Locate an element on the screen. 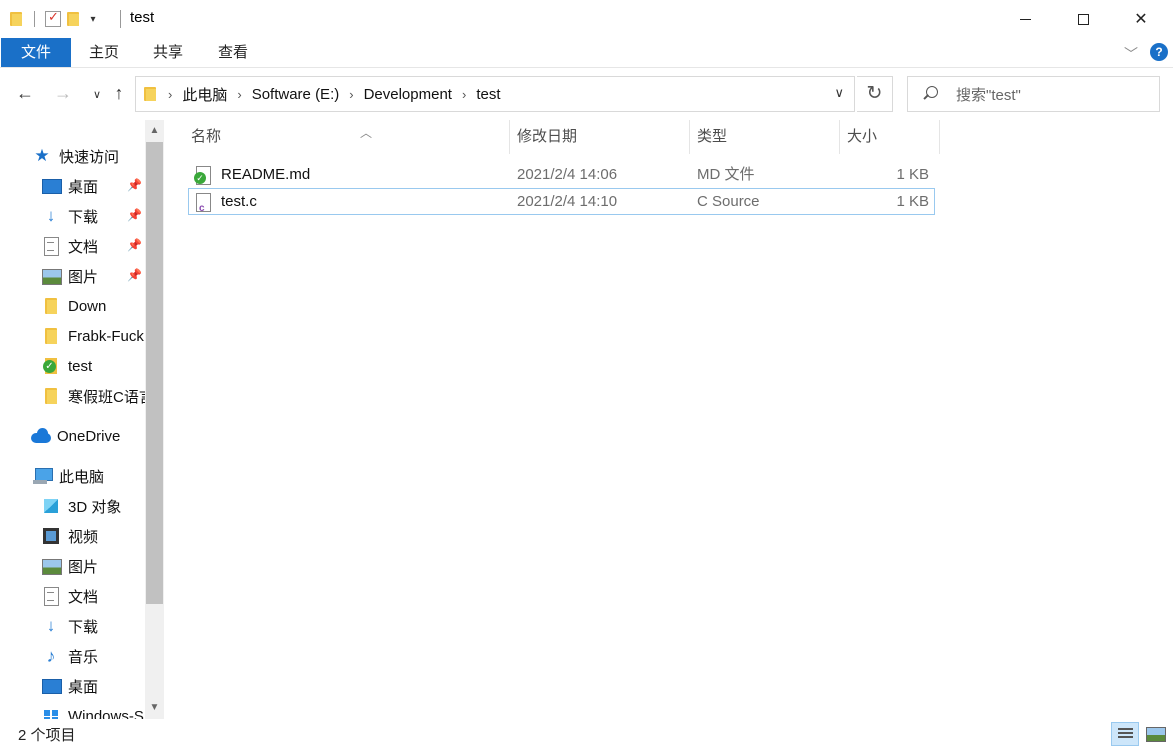 The height and width of the screenshot is (749, 1173). download-icon: ↓ is located at coordinates (51, 215).